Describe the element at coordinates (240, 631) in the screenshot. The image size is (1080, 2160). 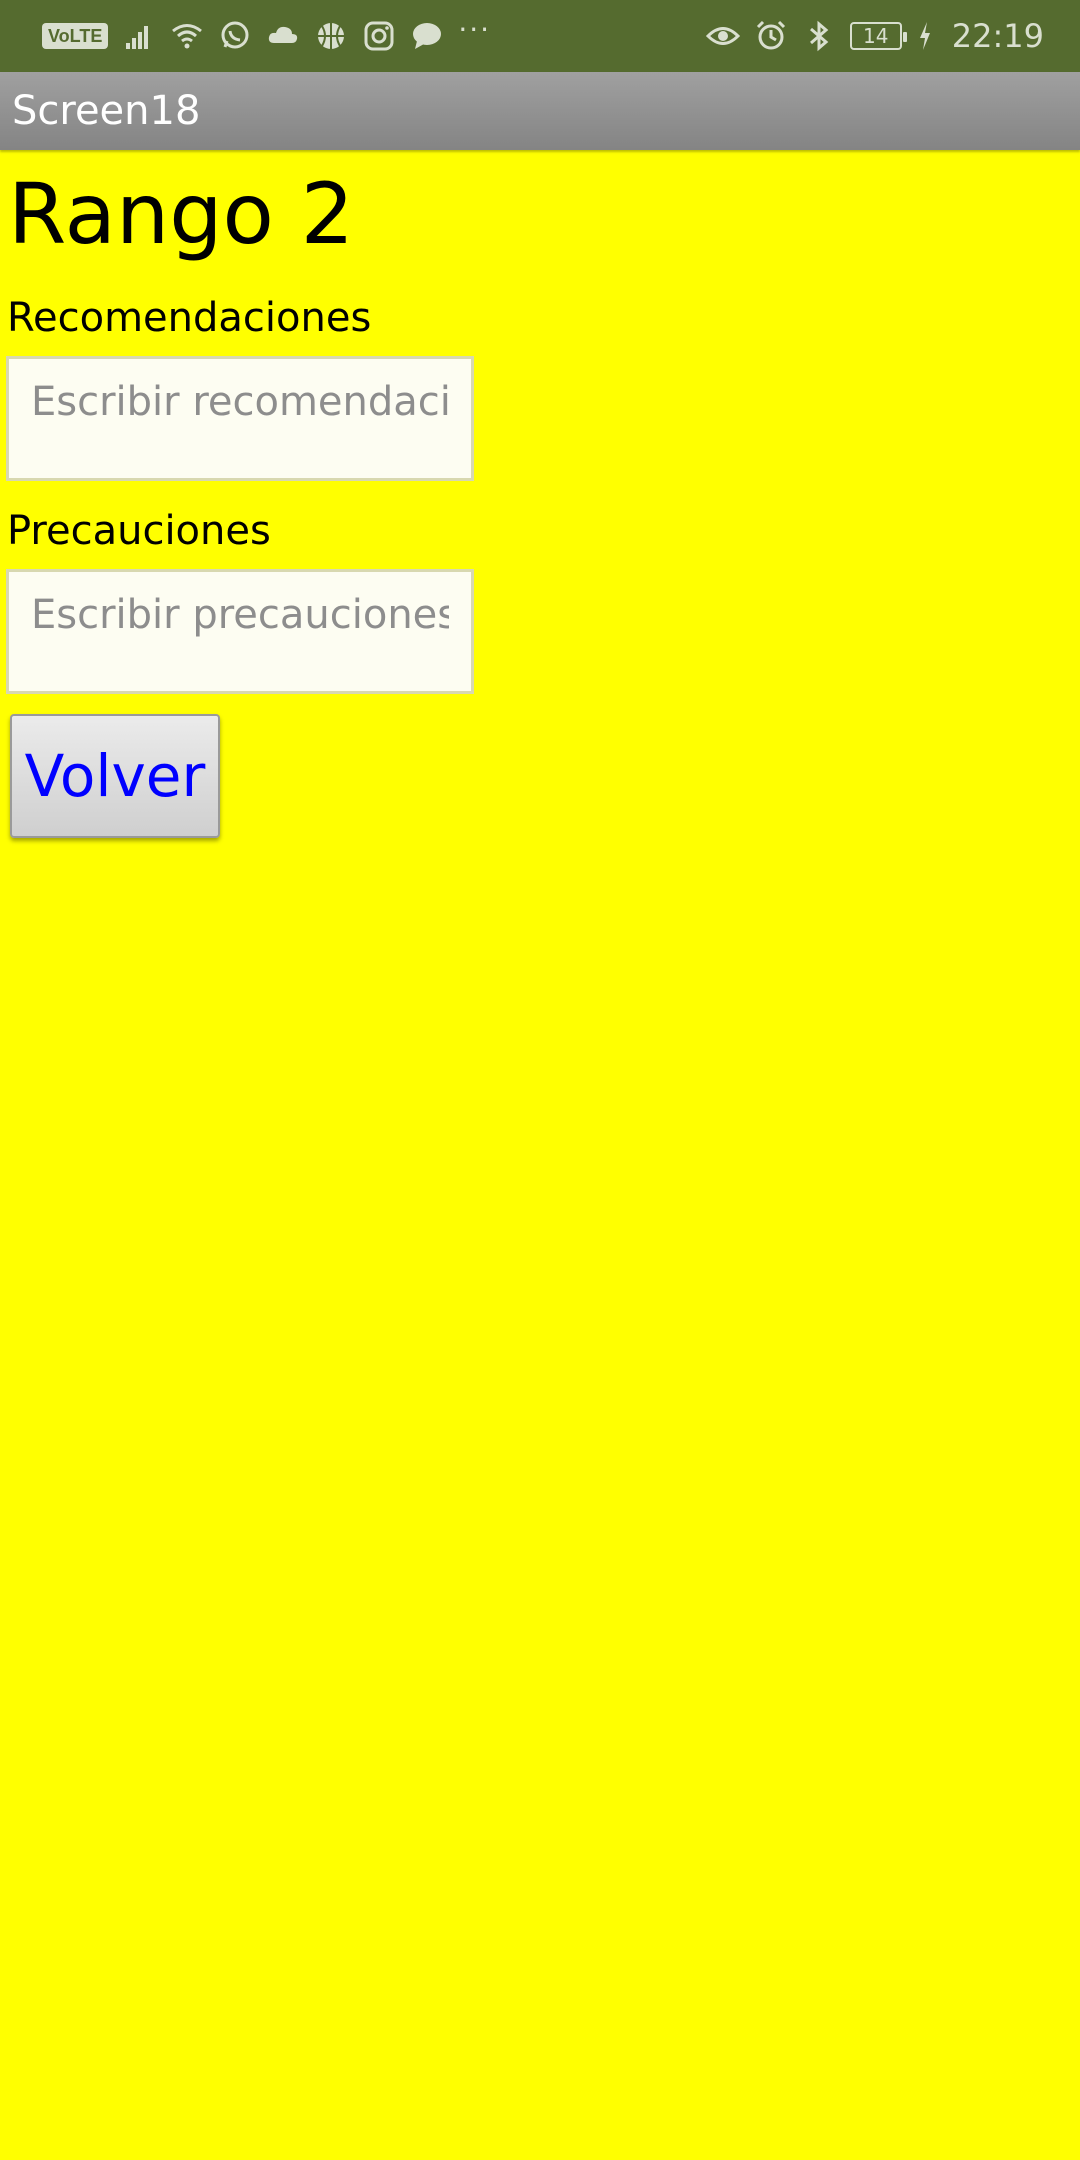
I see `precautions-input` at that location.